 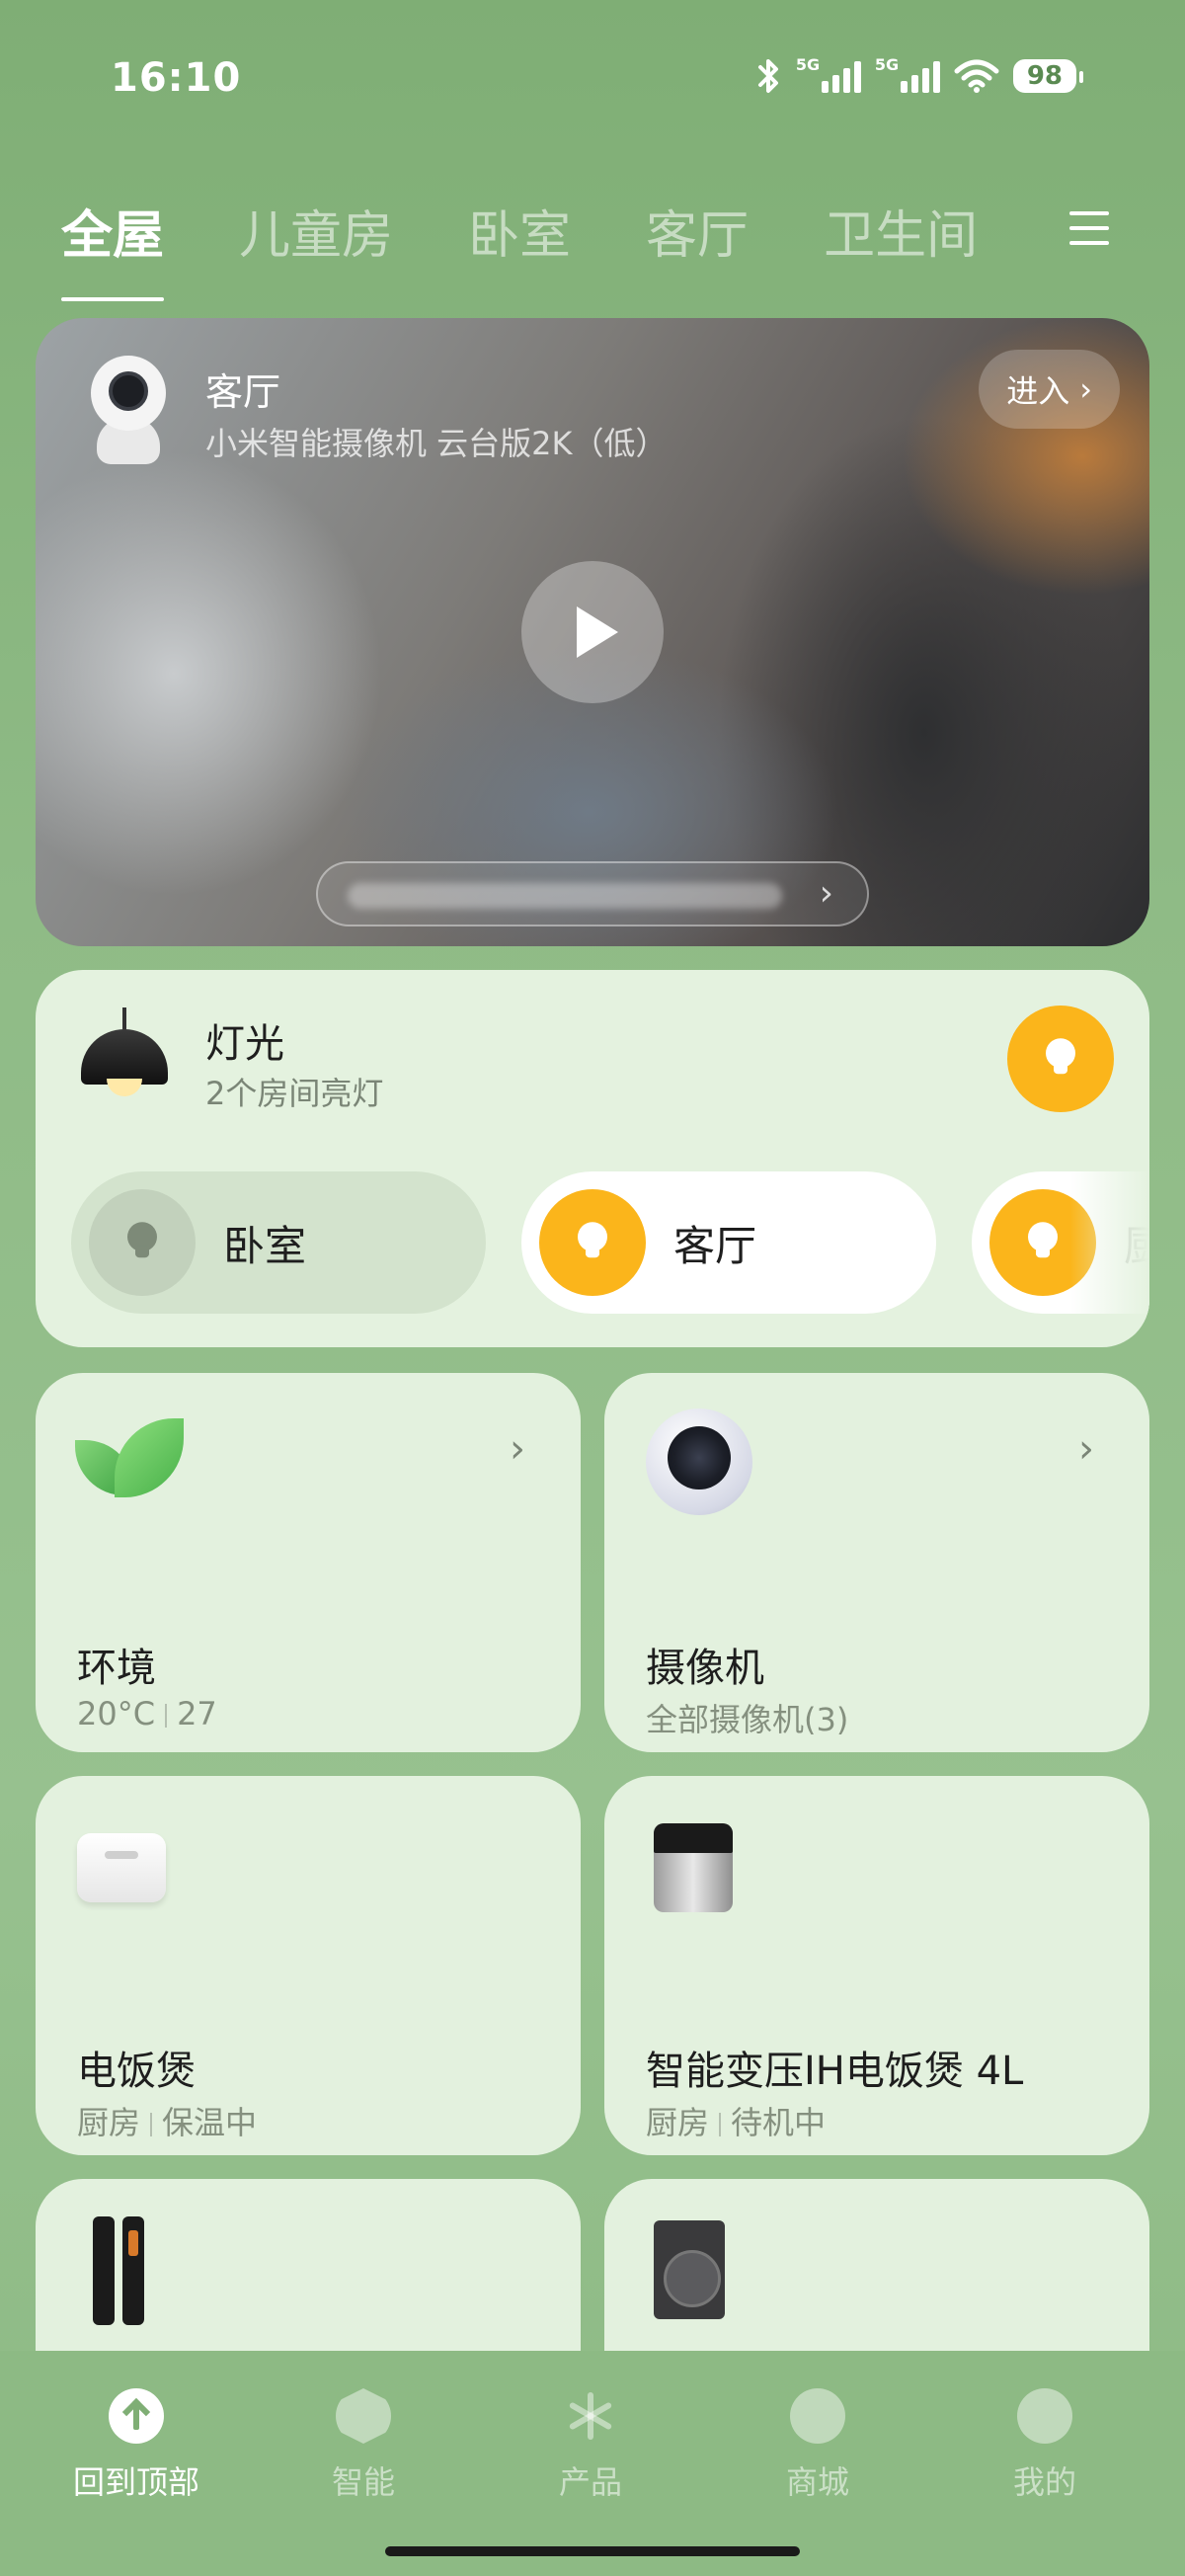 What do you see at coordinates (363, 2482) in the screenshot?
I see `nav-label: 智能` at bounding box center [363, 2482].